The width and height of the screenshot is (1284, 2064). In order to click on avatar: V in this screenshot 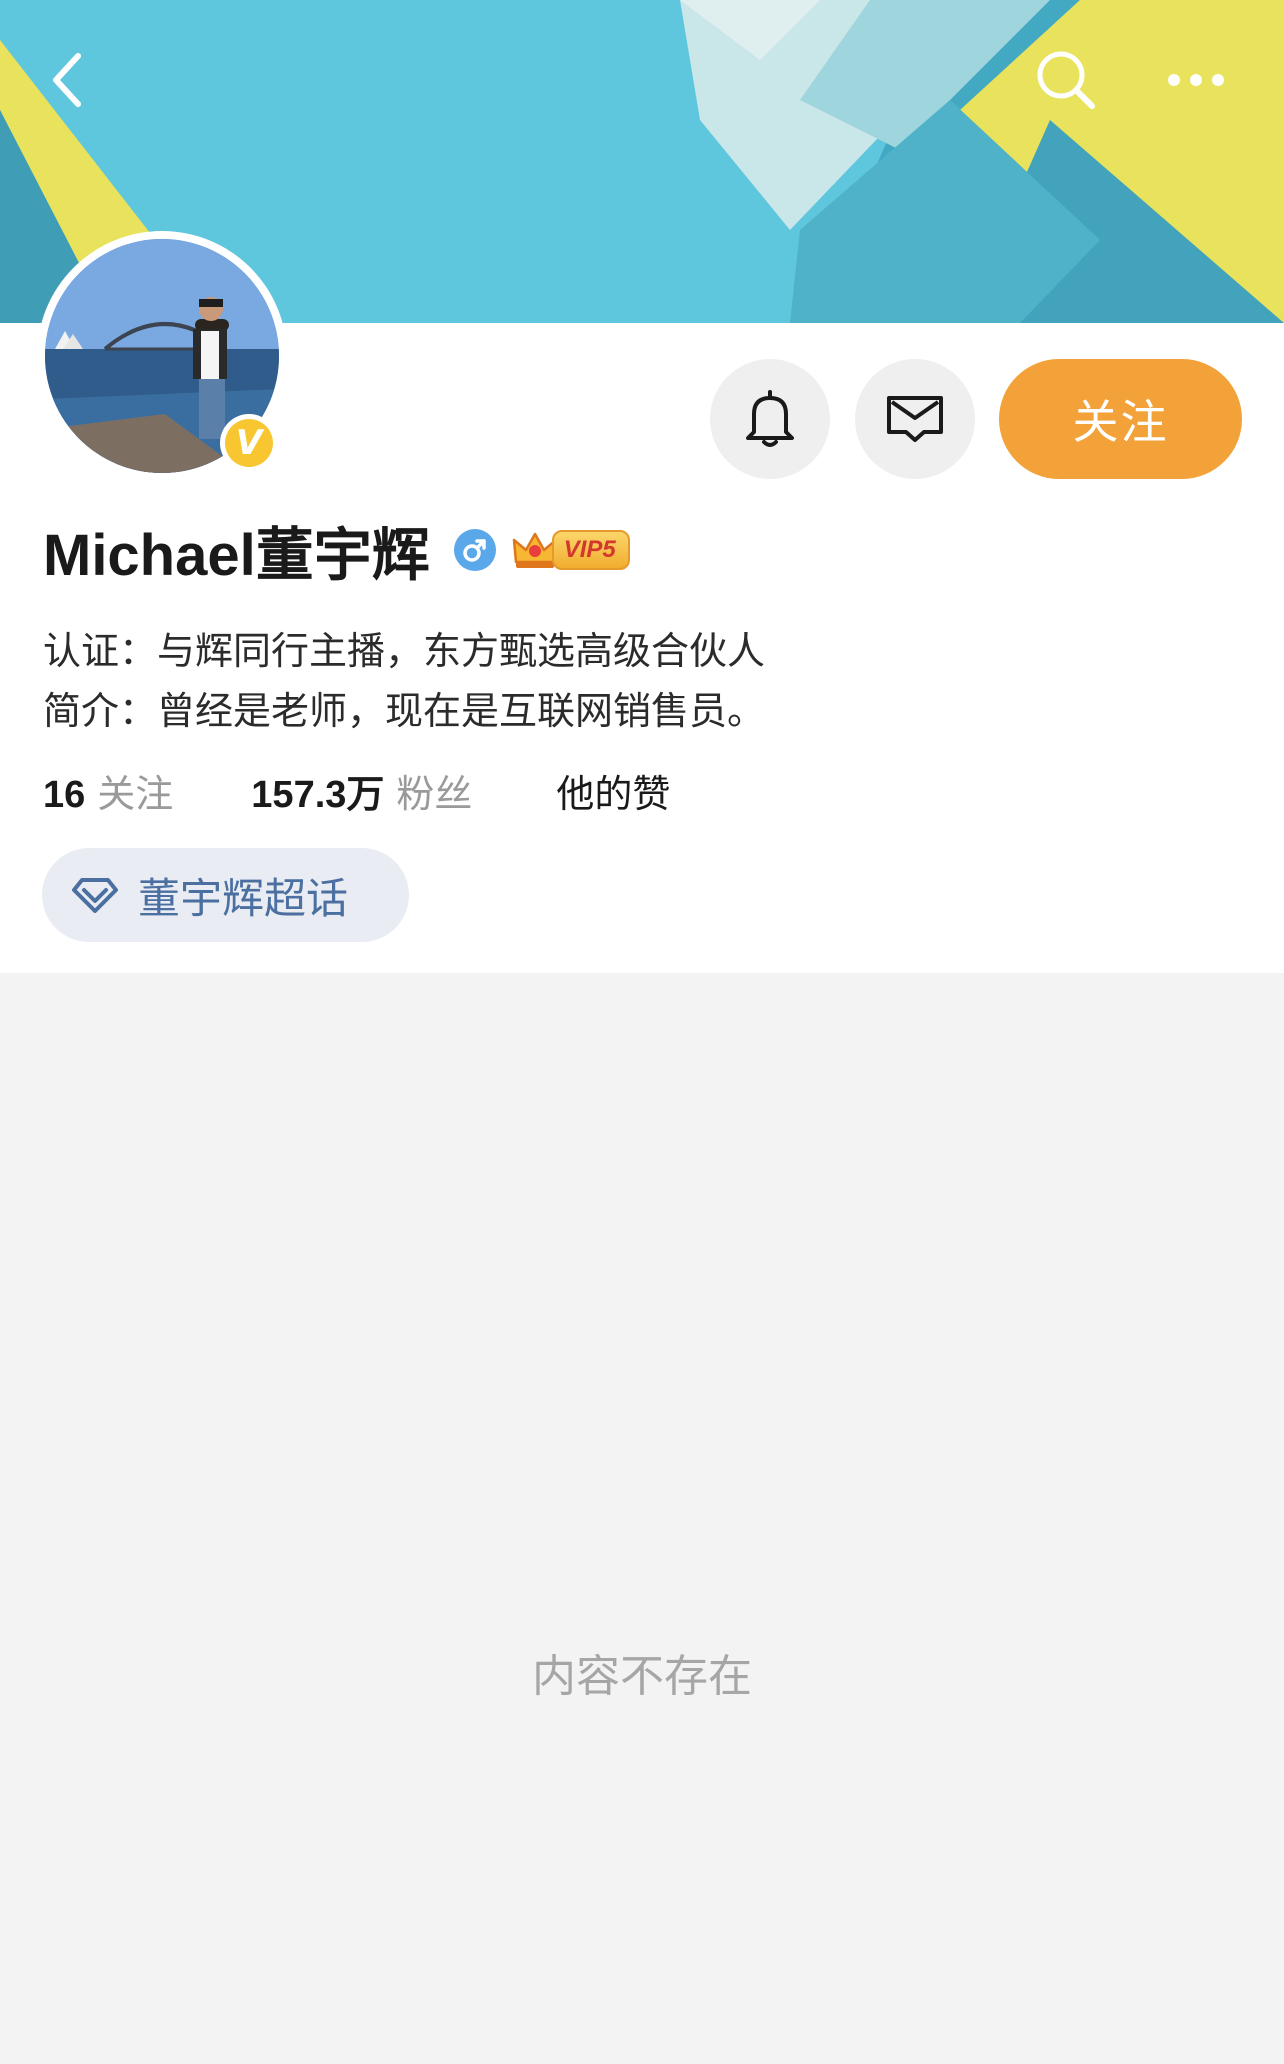, I will do `click(162, 356)`.